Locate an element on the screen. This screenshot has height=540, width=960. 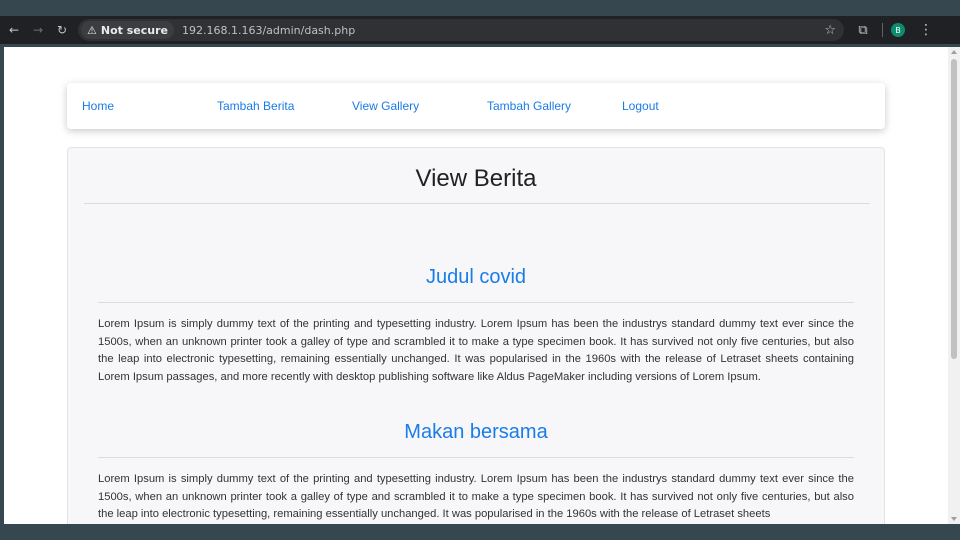
page-title: View Berita is located at coordinates (476, 178).